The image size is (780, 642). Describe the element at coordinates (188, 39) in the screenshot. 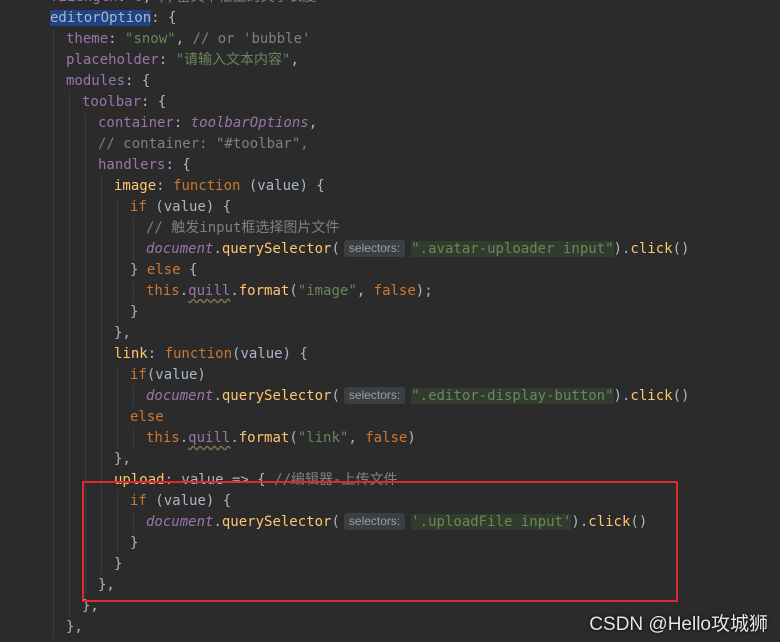

I see `code-content: theme: "snow", // or 'bubble'` at that location.